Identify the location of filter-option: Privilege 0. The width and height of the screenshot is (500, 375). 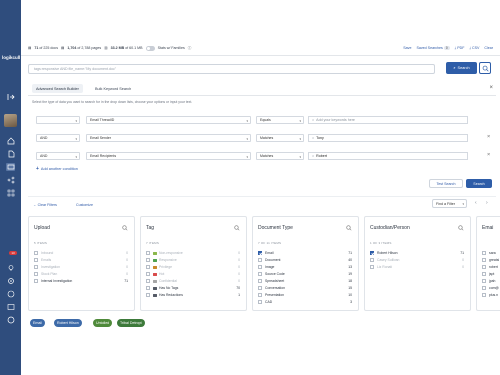
(193, 267).